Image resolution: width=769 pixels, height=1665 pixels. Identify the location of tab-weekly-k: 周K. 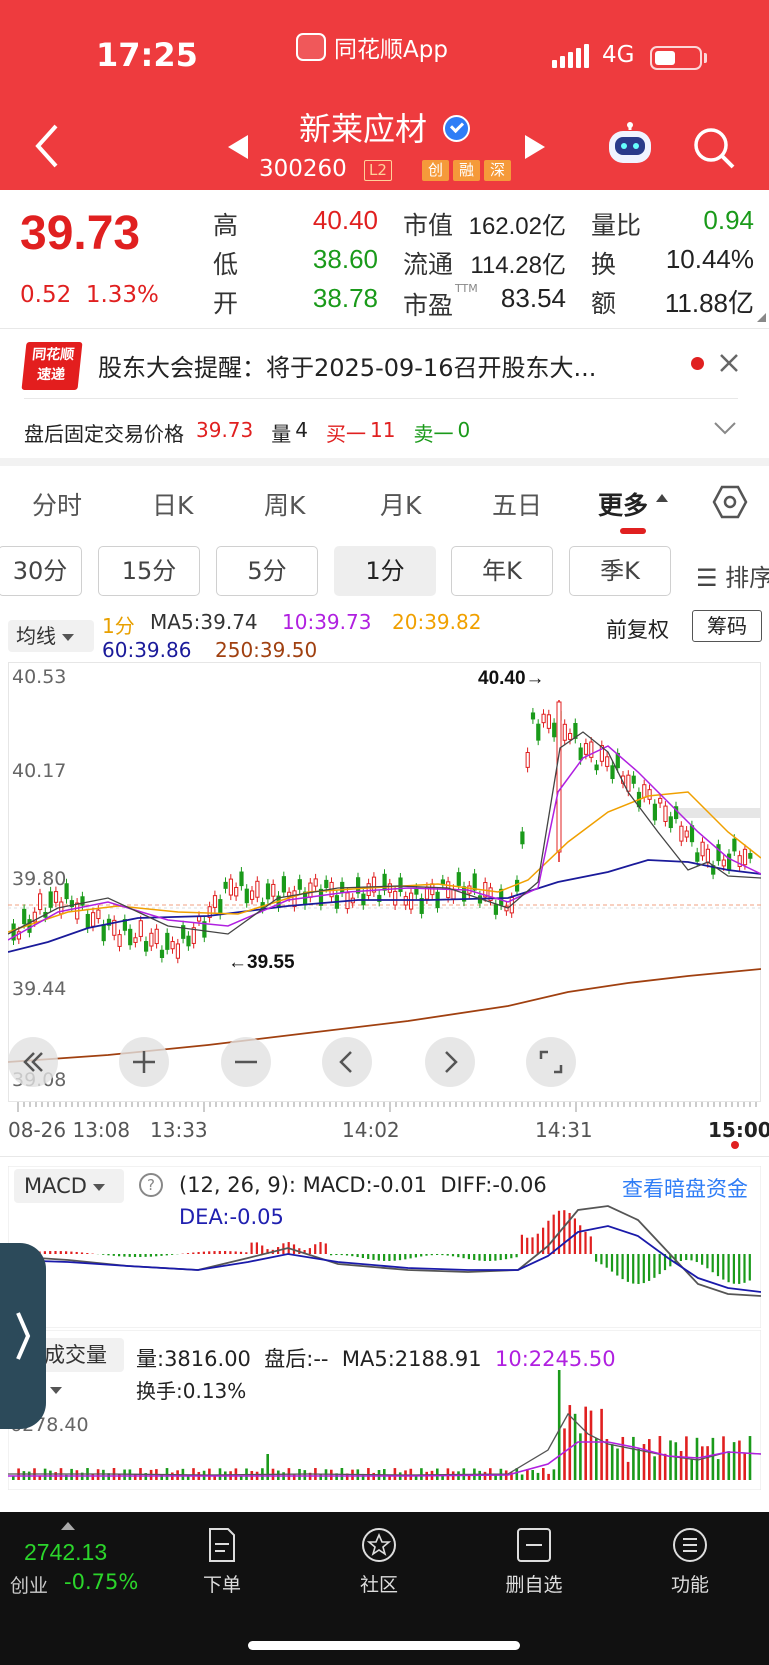
(284, 504).